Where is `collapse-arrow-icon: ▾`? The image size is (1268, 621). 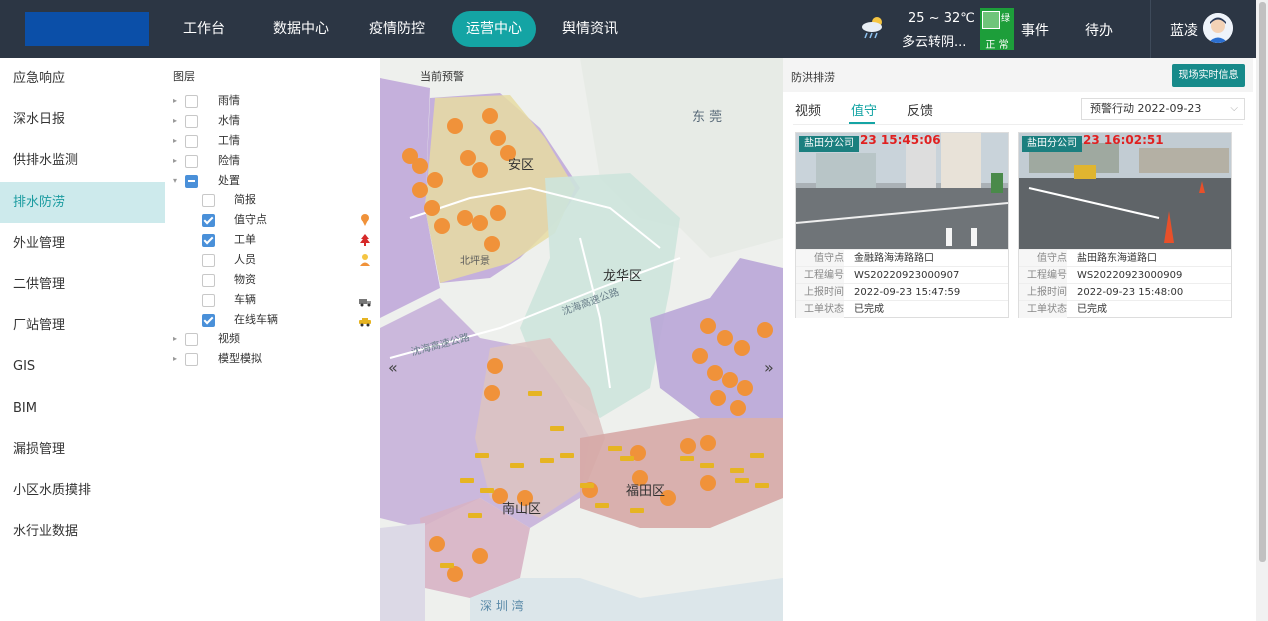 collapse-arrow-icon: ▾ is located at coordinates (175, 181).